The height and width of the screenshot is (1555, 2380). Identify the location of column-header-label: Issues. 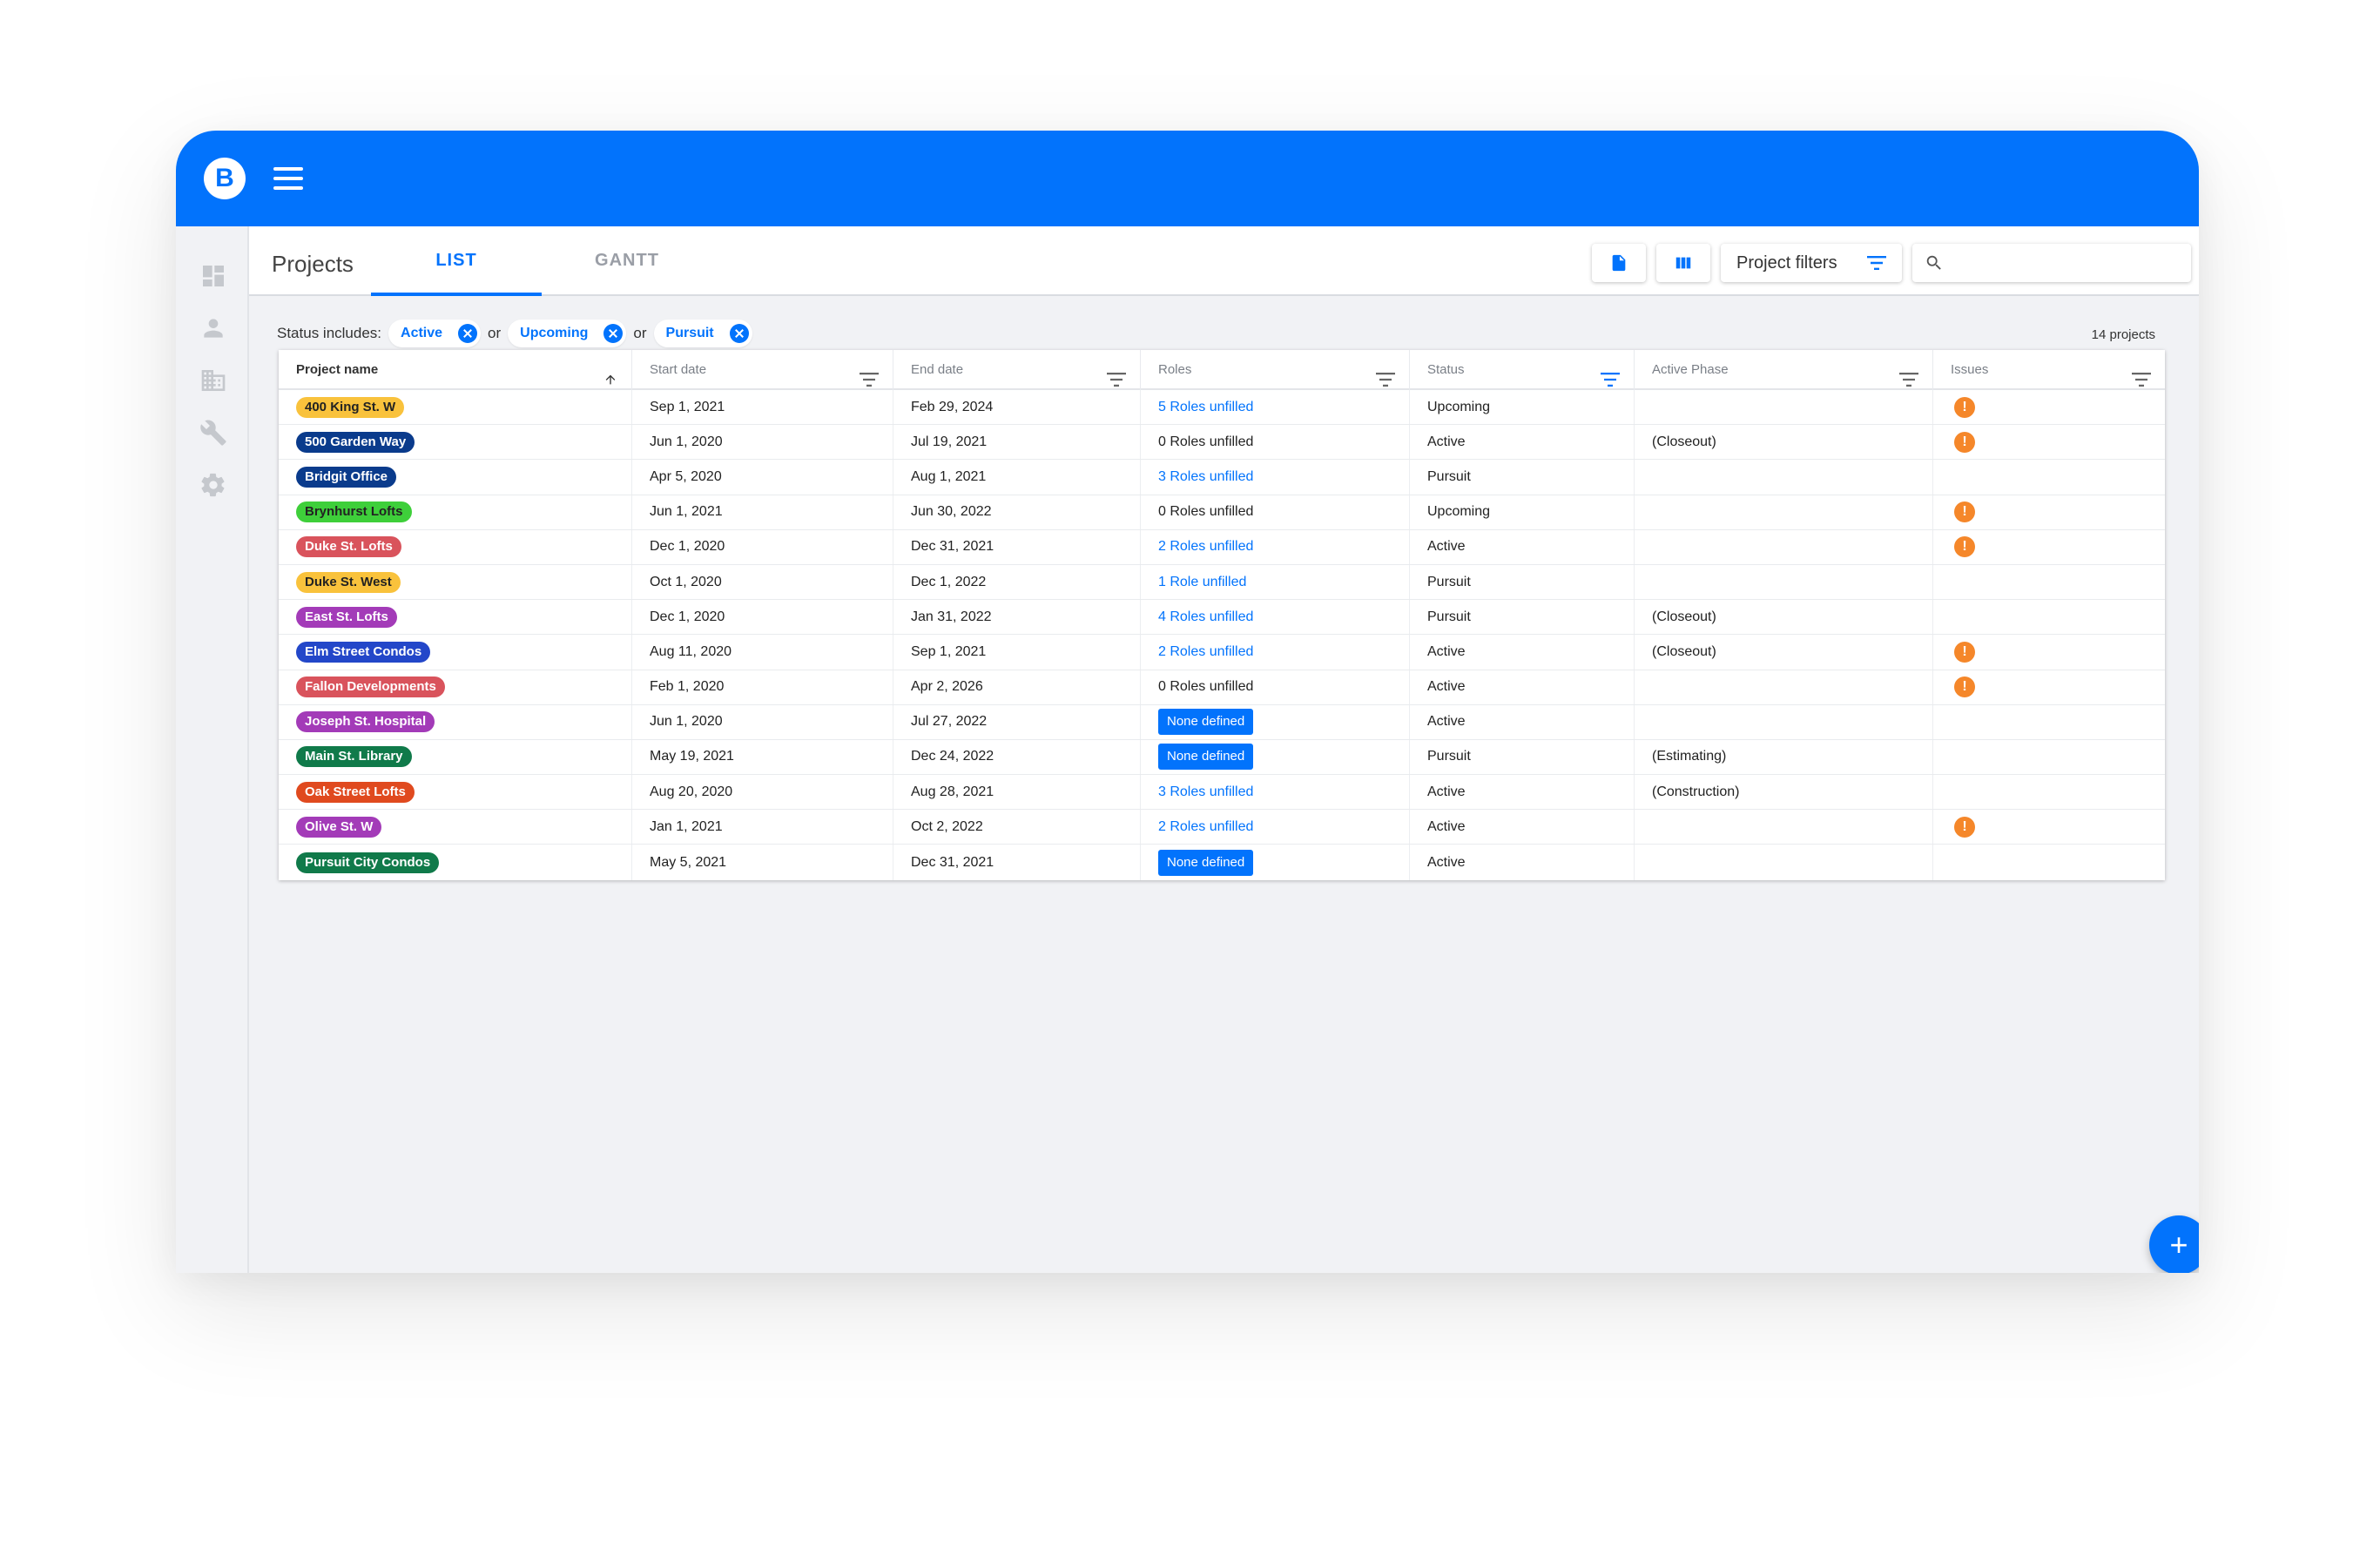
(1970, 370).